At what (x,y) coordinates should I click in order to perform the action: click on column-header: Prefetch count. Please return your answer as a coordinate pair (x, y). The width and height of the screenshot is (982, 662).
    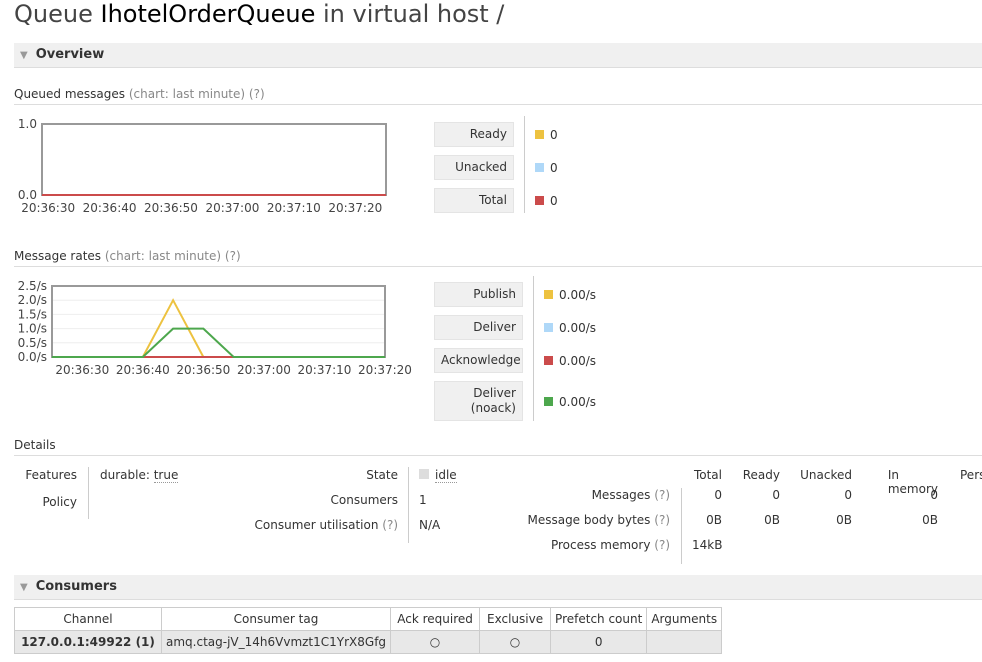
    Looking at the image, I should click on (599, 619).